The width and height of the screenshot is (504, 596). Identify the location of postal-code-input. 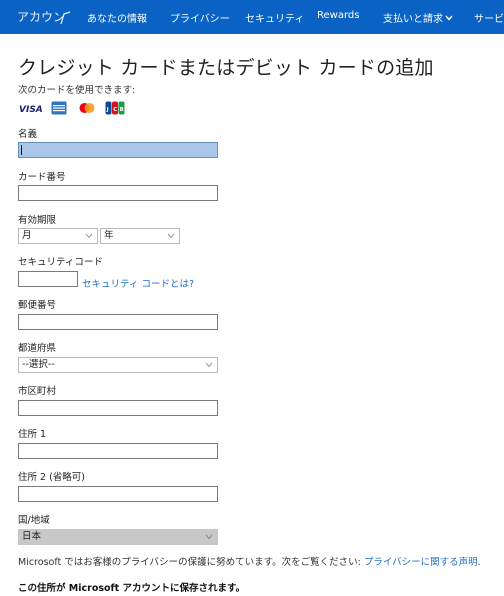
(118, 322).